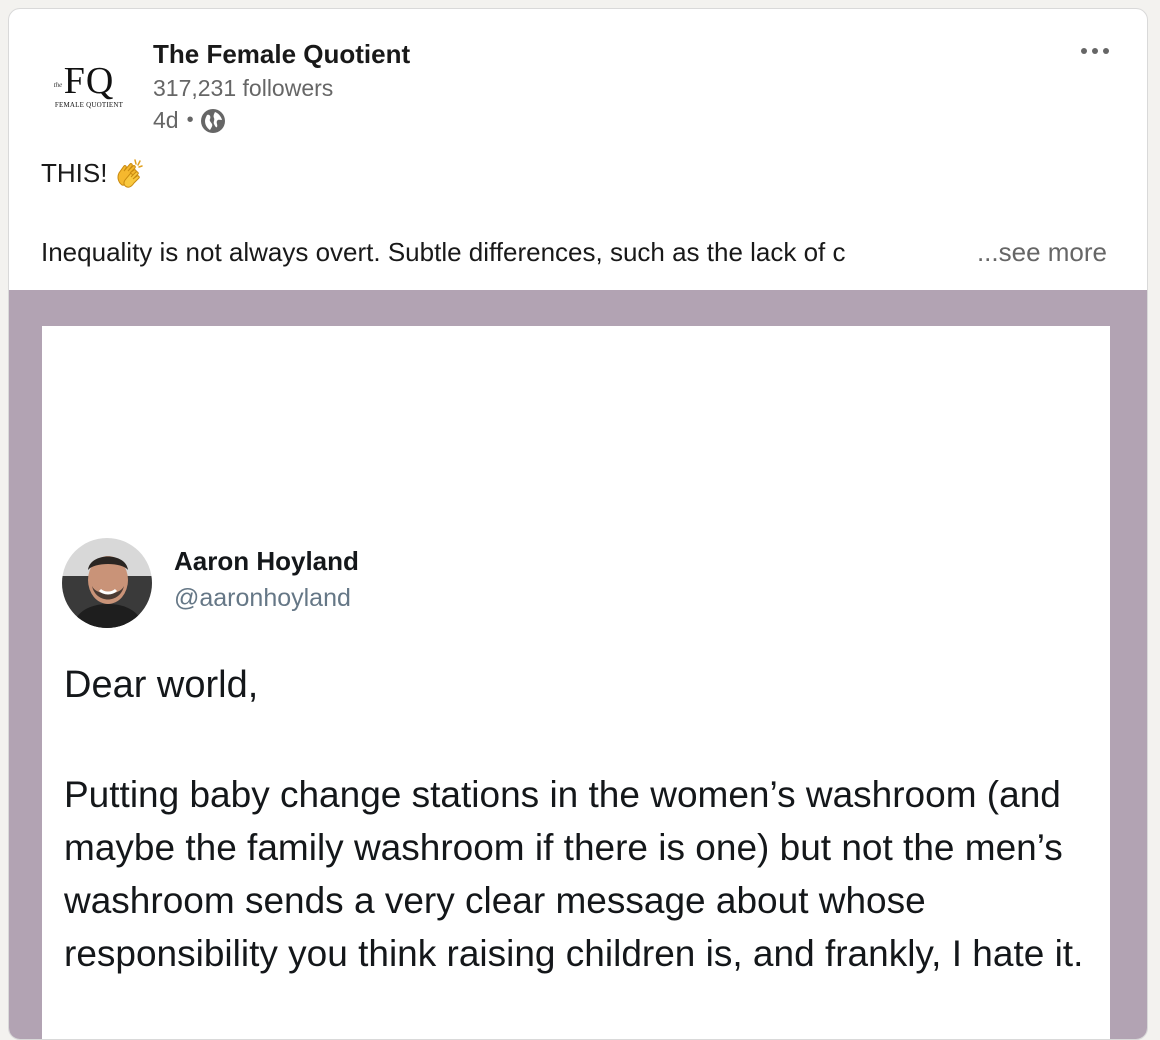 The width and height of the screenshot is (1160, 1040). I want to click on clapping-hands-icon, so click(129, 173).